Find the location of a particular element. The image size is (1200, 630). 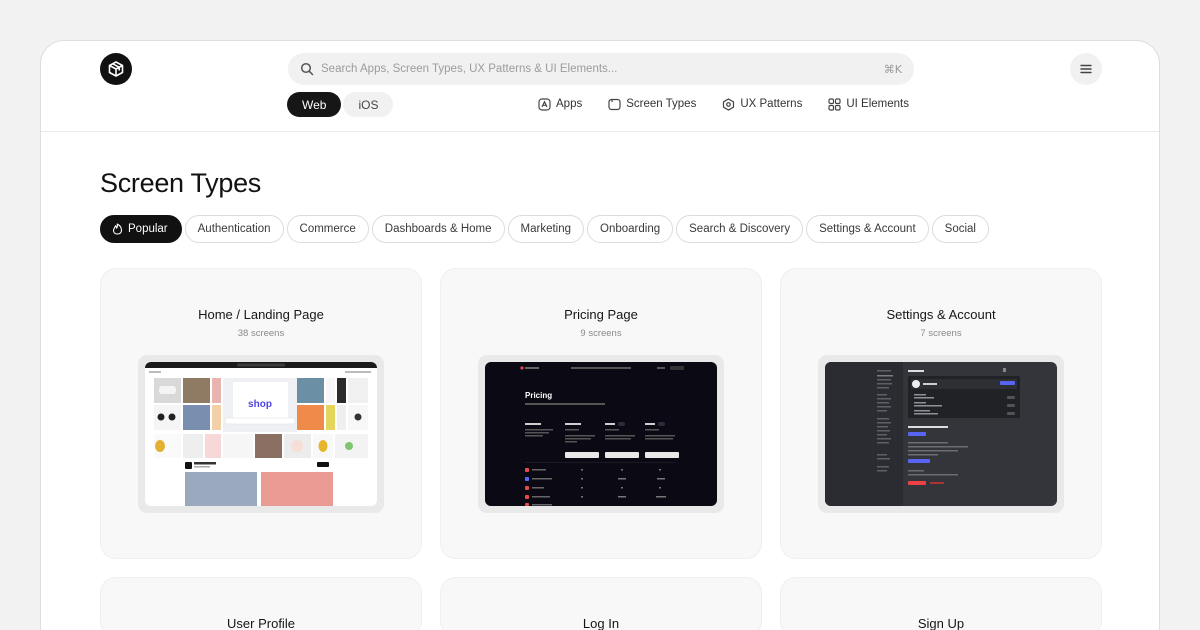

menu-button is located at coordinates (1086, 69).